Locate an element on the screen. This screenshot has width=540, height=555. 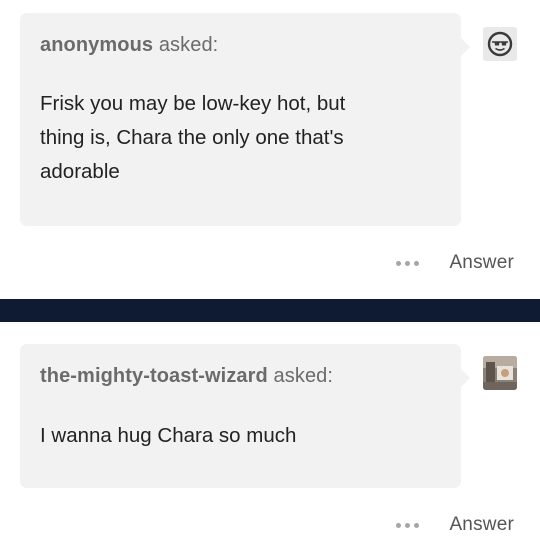
question-line: I wanna hug Chara so much is located at coordinates (168, 435).